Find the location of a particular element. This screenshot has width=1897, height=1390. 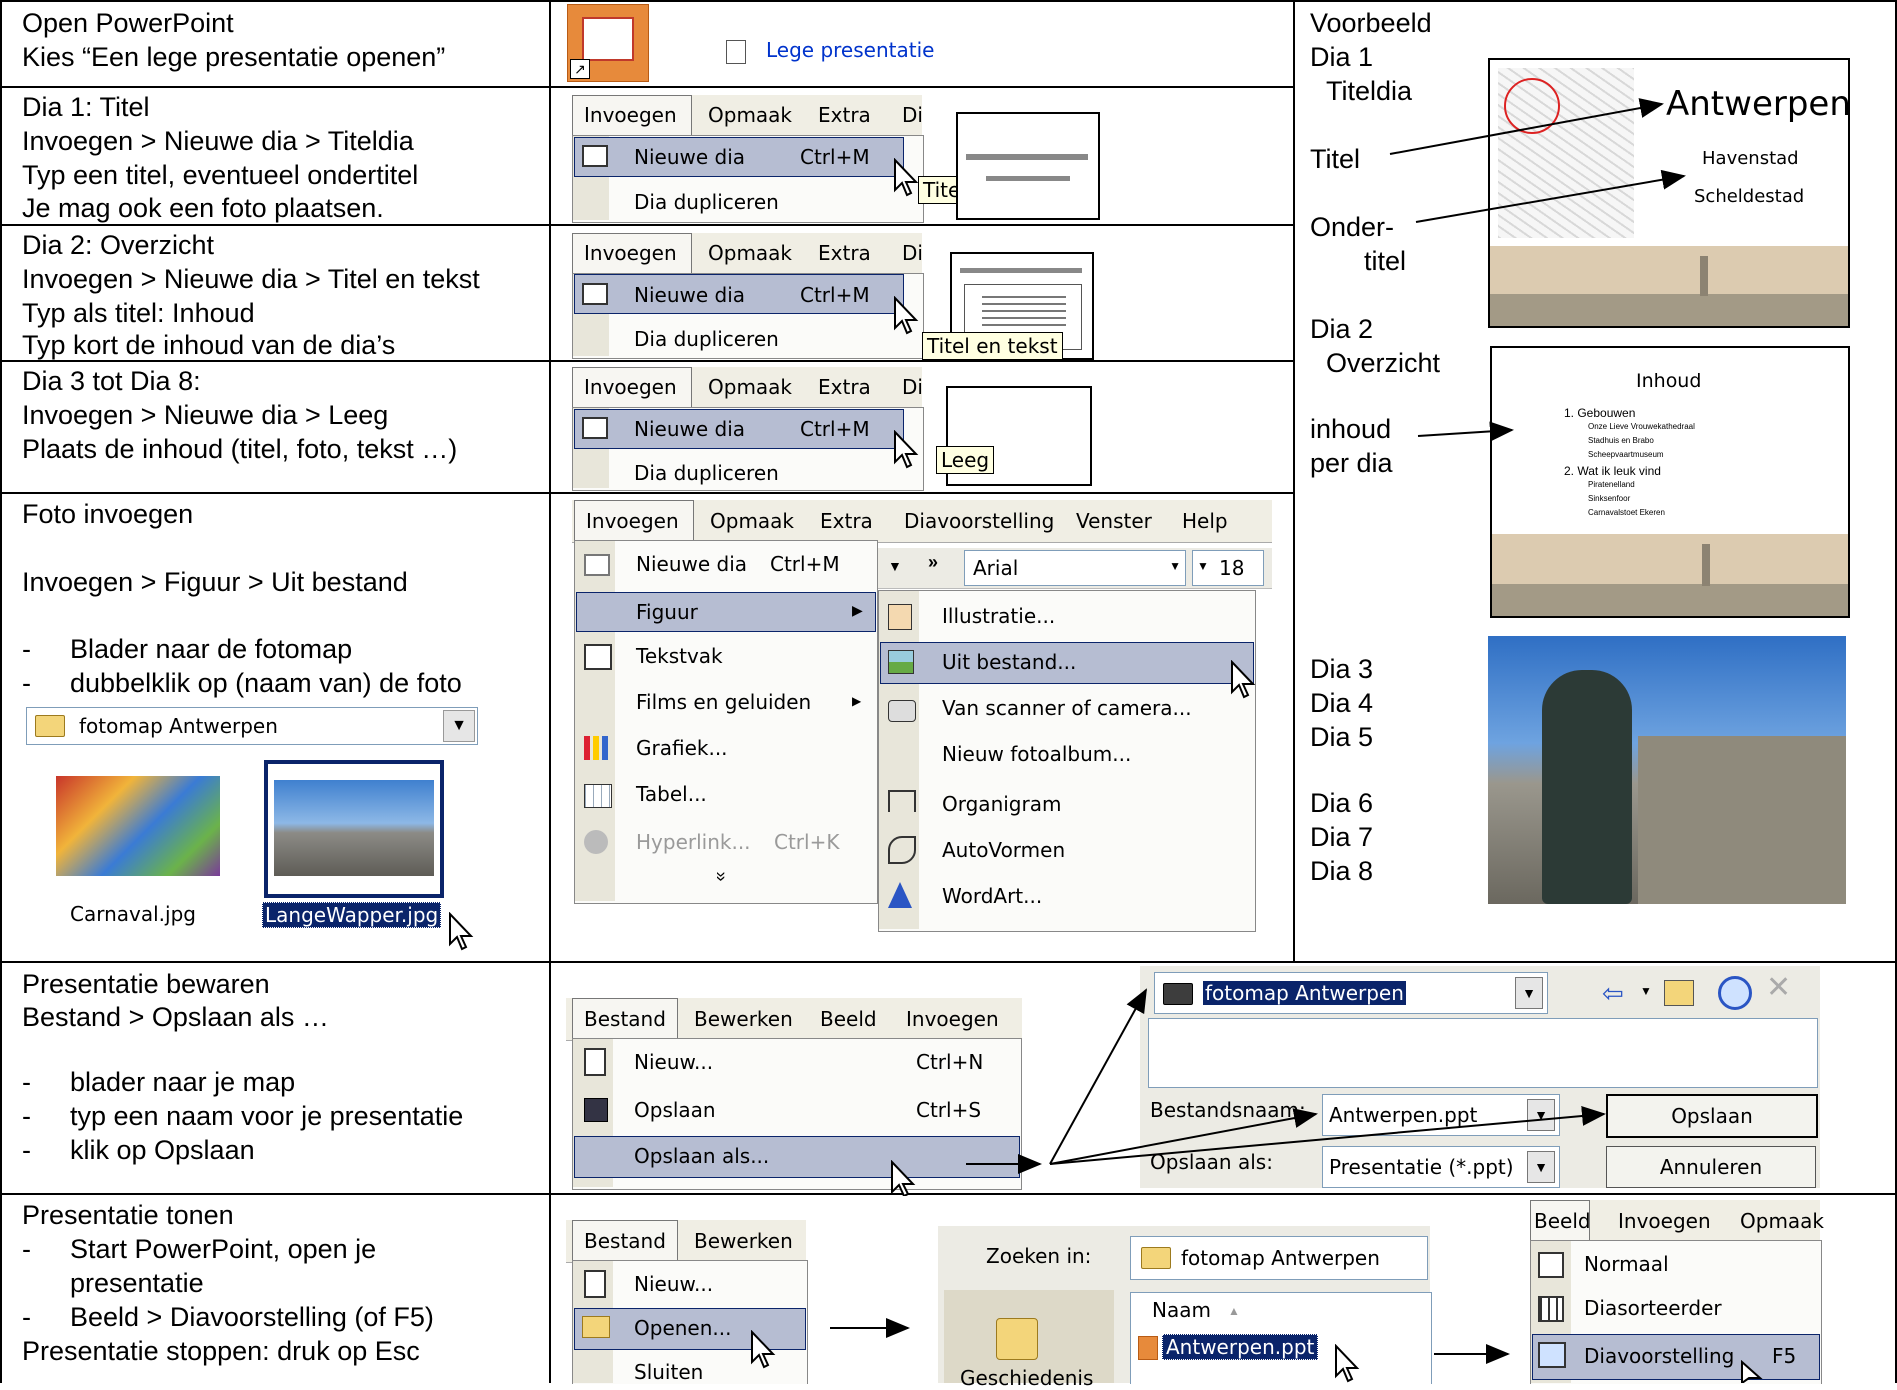

arrow-titel is located at coordinates (1526, 126).